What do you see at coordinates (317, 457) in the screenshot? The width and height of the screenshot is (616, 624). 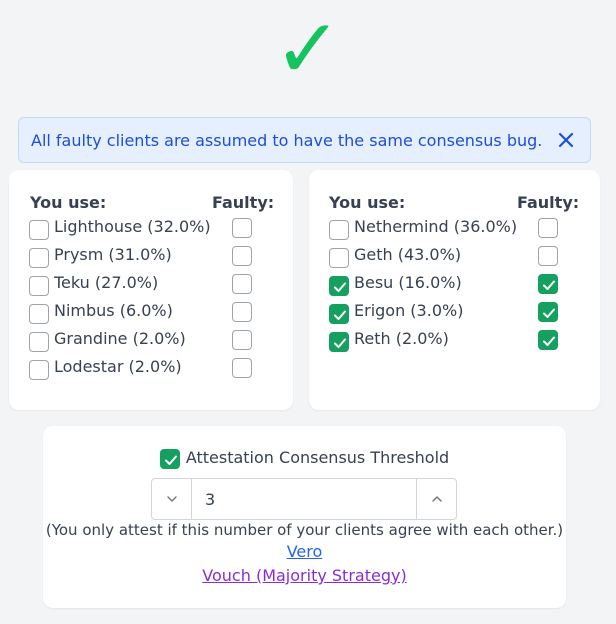 I see `threshold-label: Attestation Consensus Threshold` at bounding box center [317, 457].